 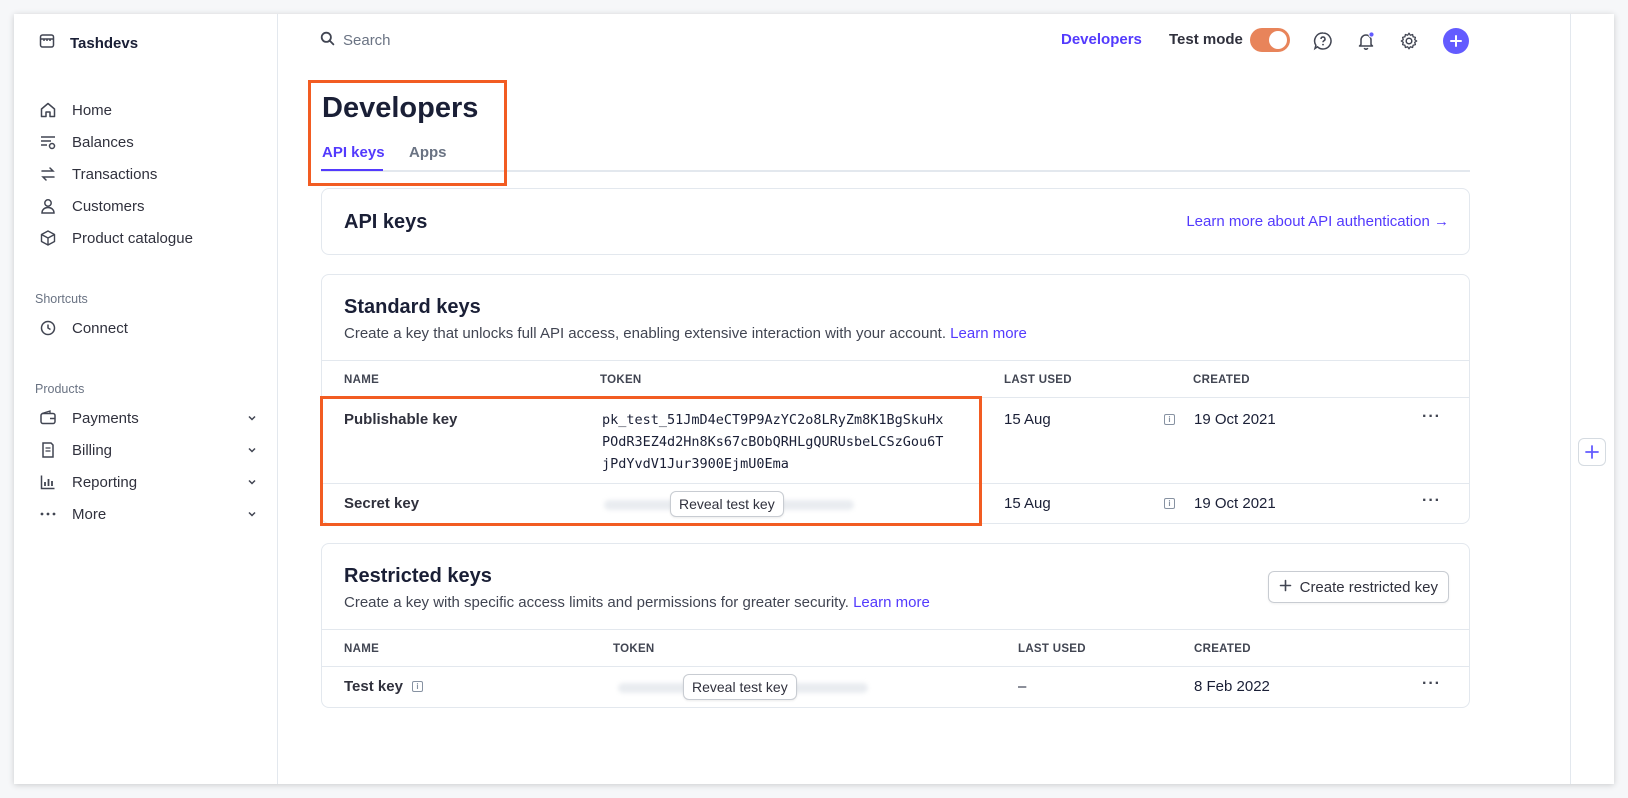 What do you see at coordinates (48, 174) in the screenshot?
I see `transactions-icon` at bounding box center [48, 174].